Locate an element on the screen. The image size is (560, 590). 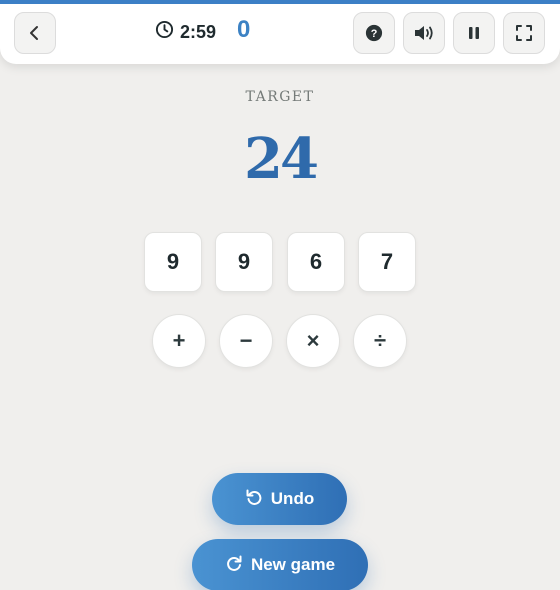
chevron-left-icon is located at coordinates (35, 33).